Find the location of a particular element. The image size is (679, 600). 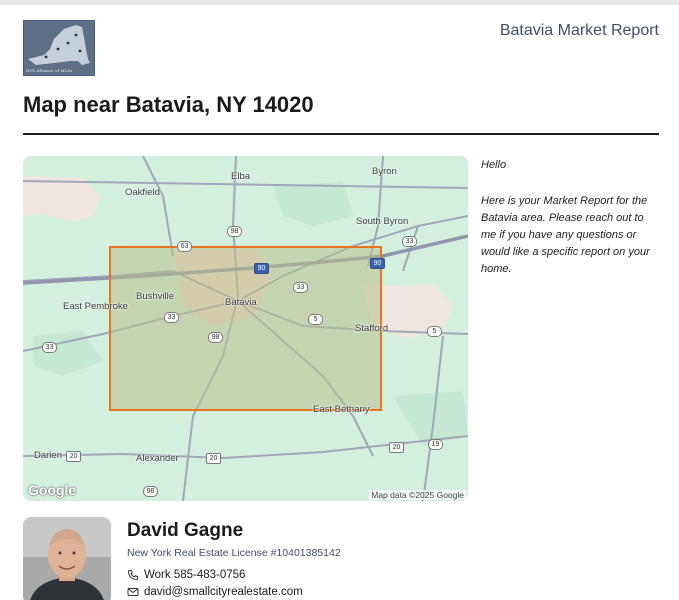

agent-avatar is located at coordinates (67, 558).